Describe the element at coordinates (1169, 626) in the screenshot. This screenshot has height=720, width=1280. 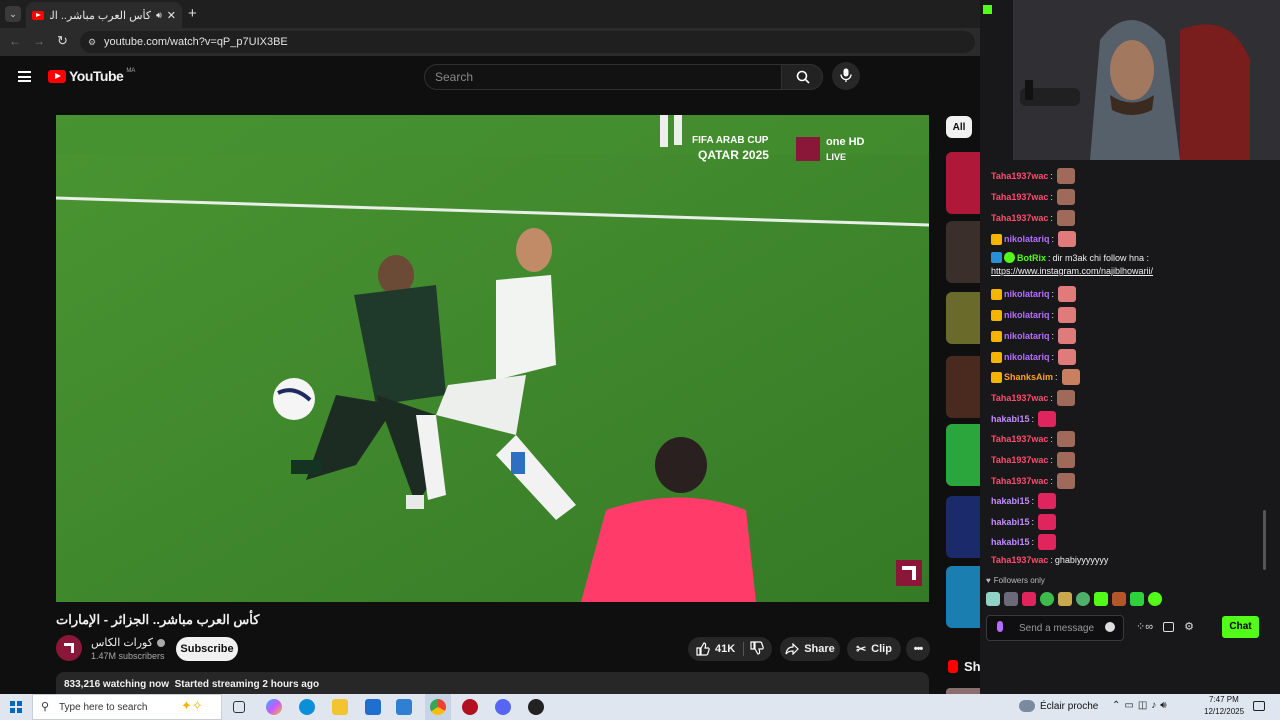
I see `store-icon` at that location.